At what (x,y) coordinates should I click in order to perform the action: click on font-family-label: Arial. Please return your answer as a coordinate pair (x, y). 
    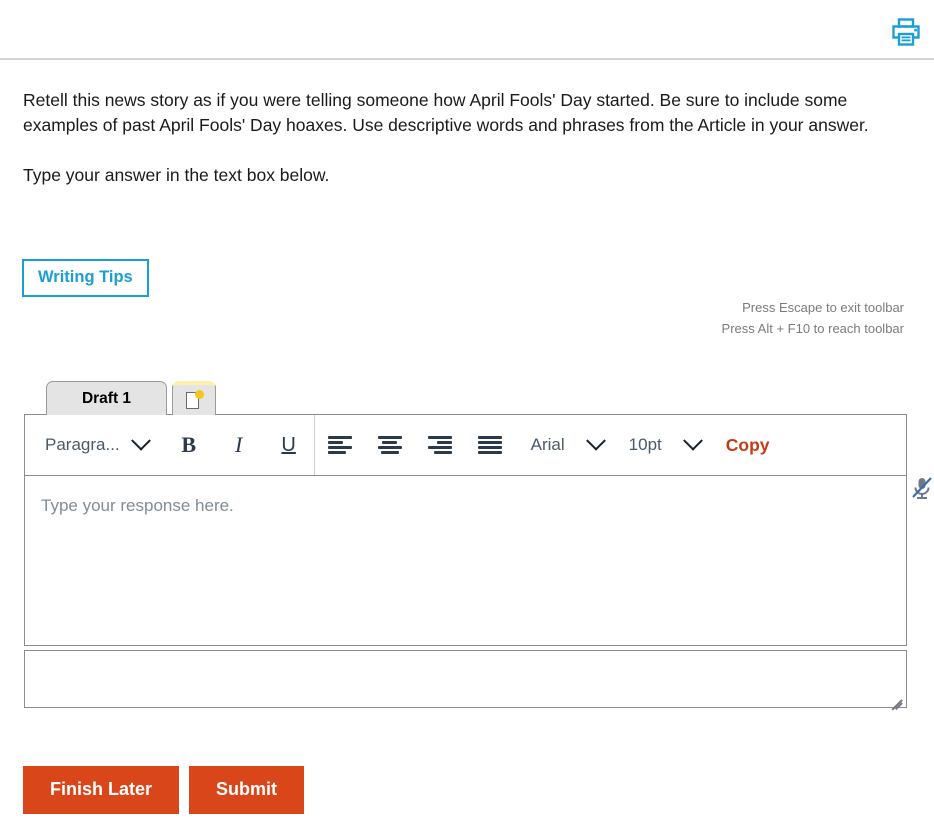
    Looking at the image, I should click on (547, 444).